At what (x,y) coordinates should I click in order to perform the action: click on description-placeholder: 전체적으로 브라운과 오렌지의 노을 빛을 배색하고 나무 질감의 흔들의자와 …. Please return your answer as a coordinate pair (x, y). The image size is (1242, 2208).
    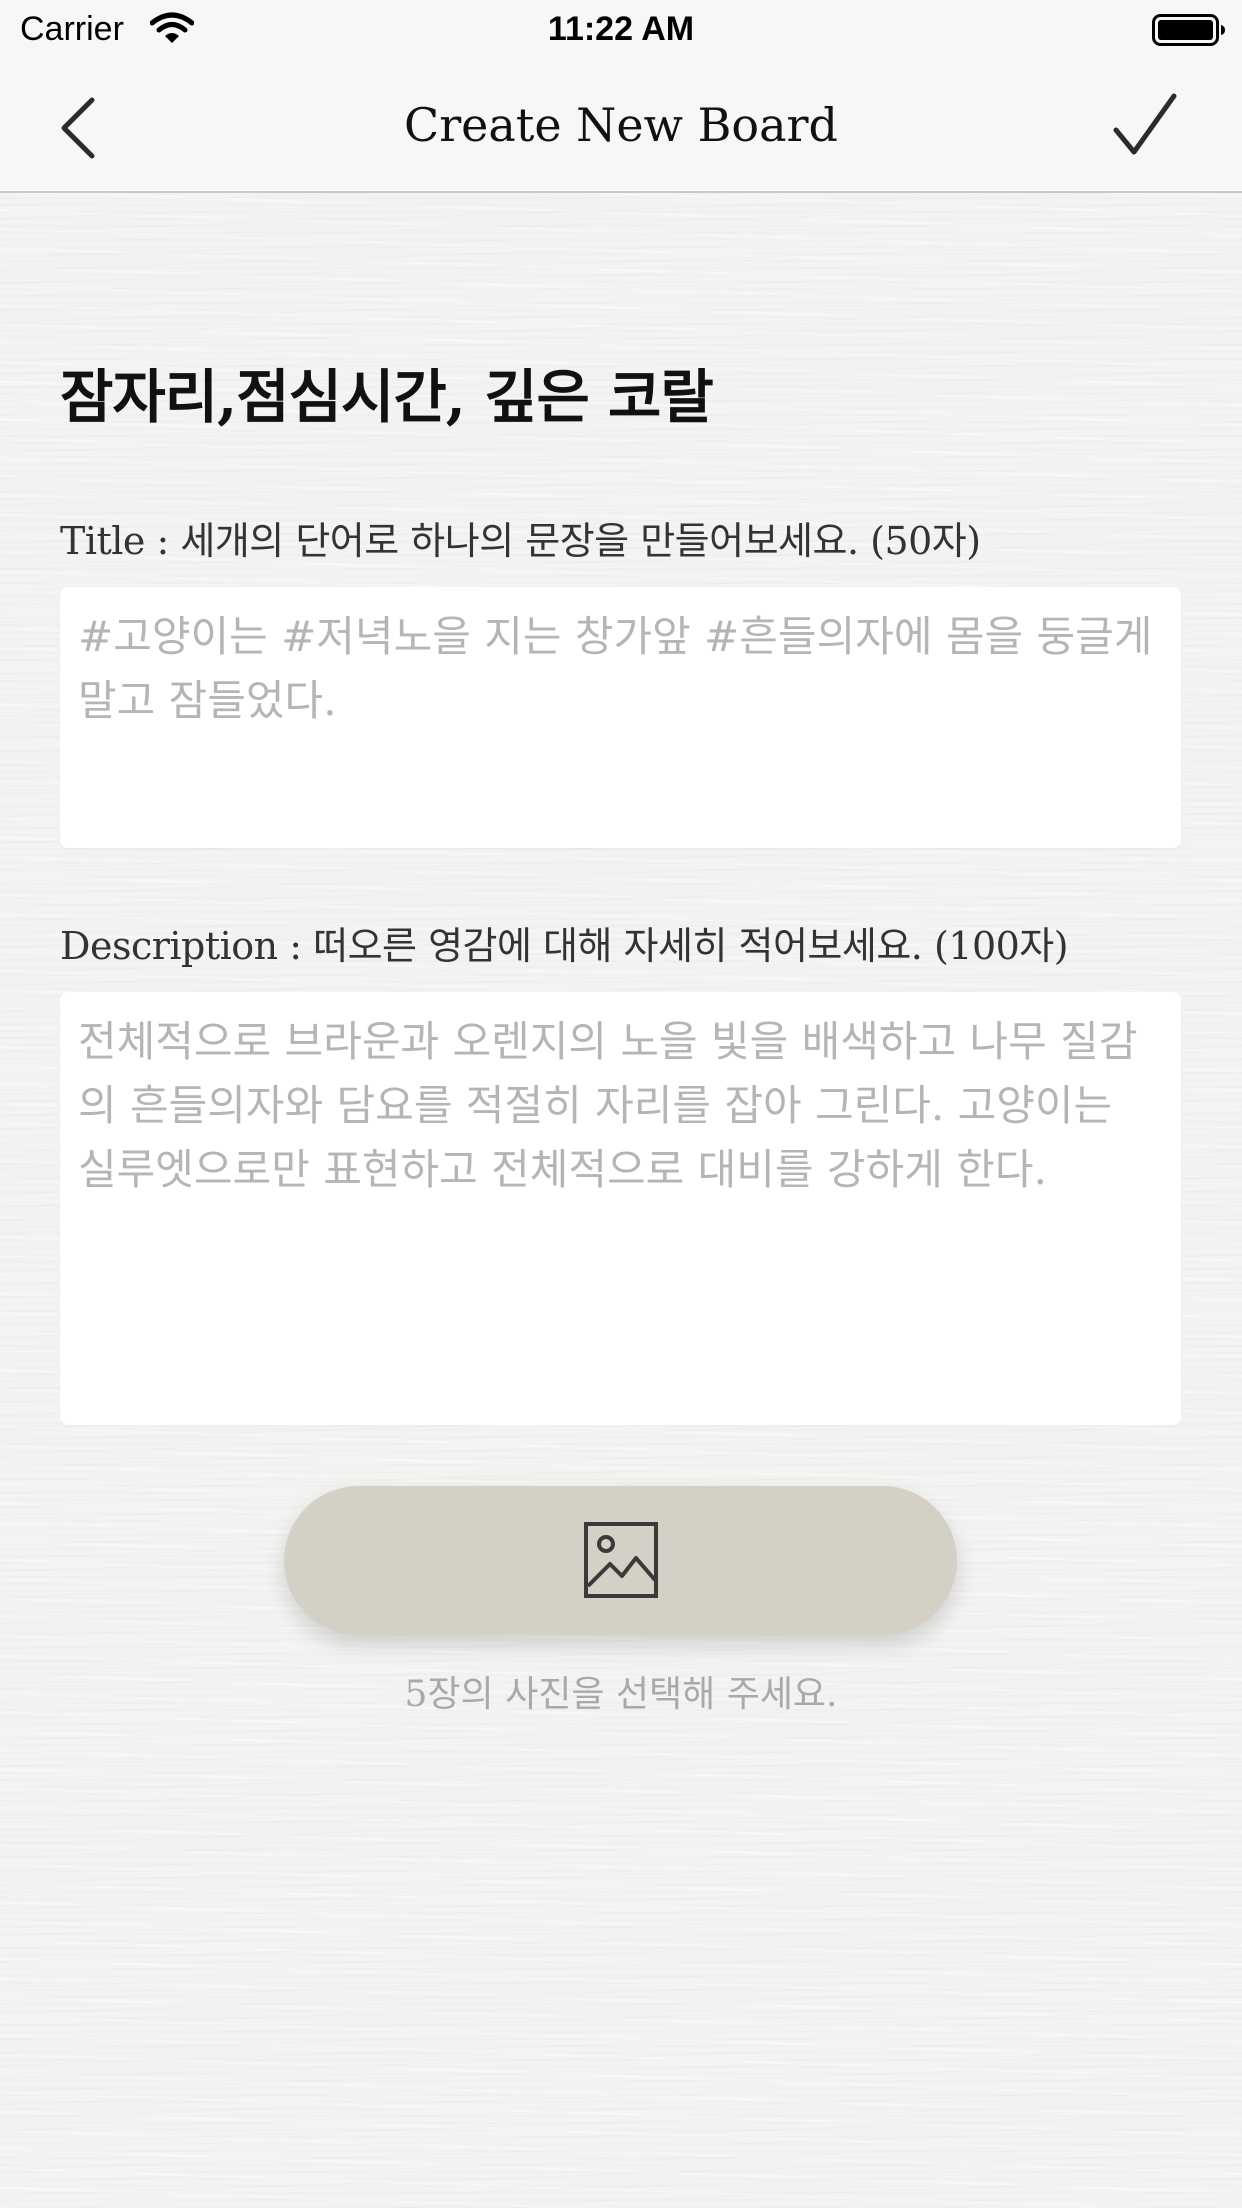
    Looking at the image, I should click on (608, 1105).